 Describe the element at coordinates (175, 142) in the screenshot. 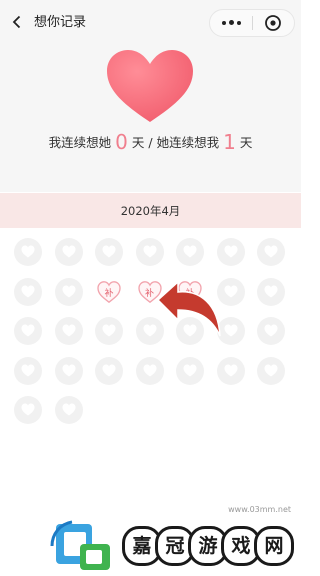

I see `her-streak-label: 天 / 她连续想我` at that location.